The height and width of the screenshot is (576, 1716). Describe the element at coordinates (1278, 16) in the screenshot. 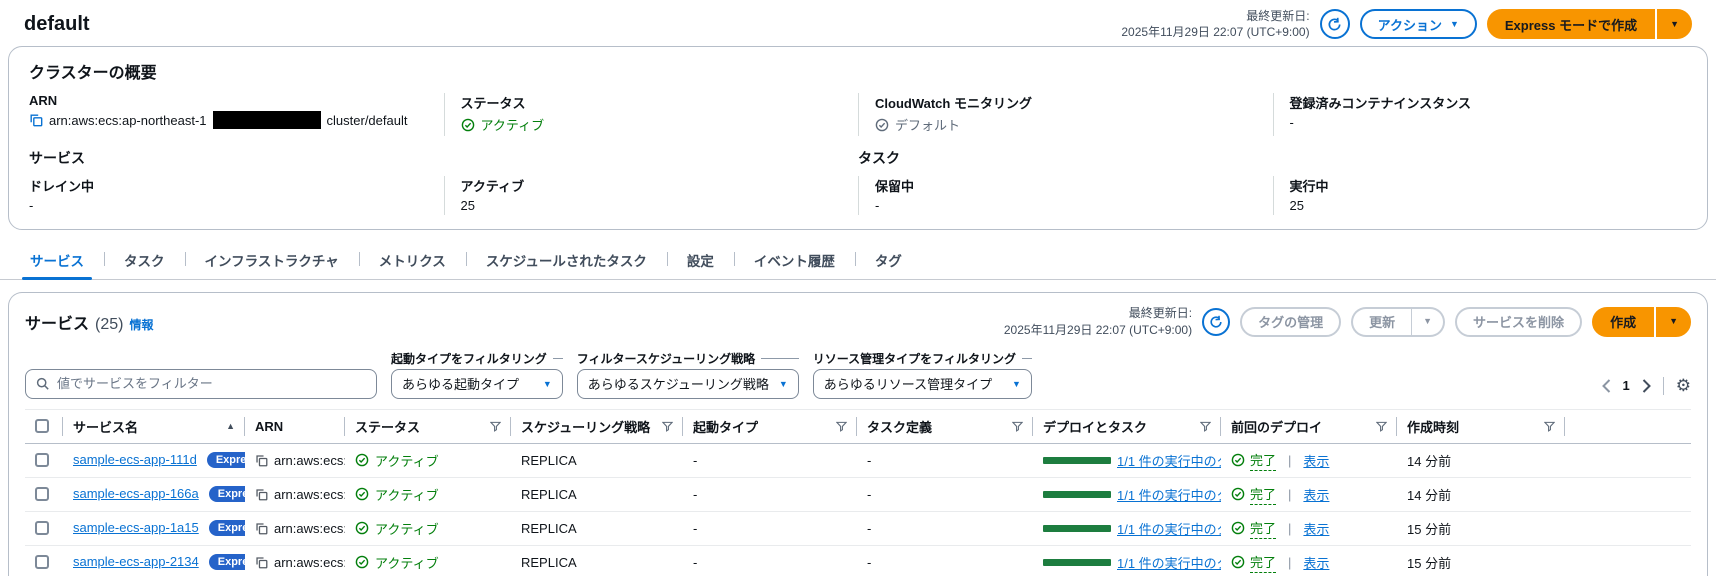

I see `last-updated-label: 最終更新日:` at that location.